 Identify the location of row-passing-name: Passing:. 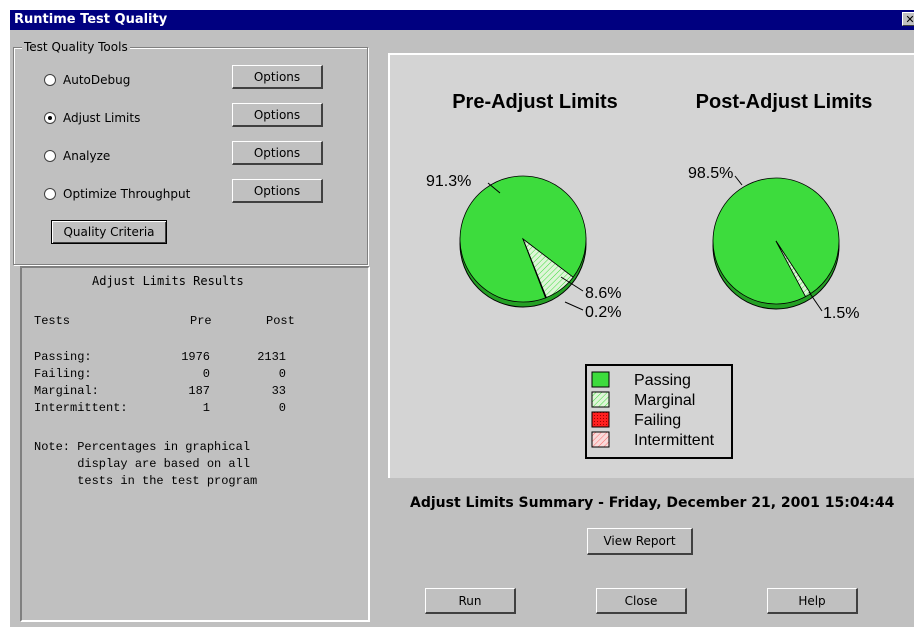
(63, 357).